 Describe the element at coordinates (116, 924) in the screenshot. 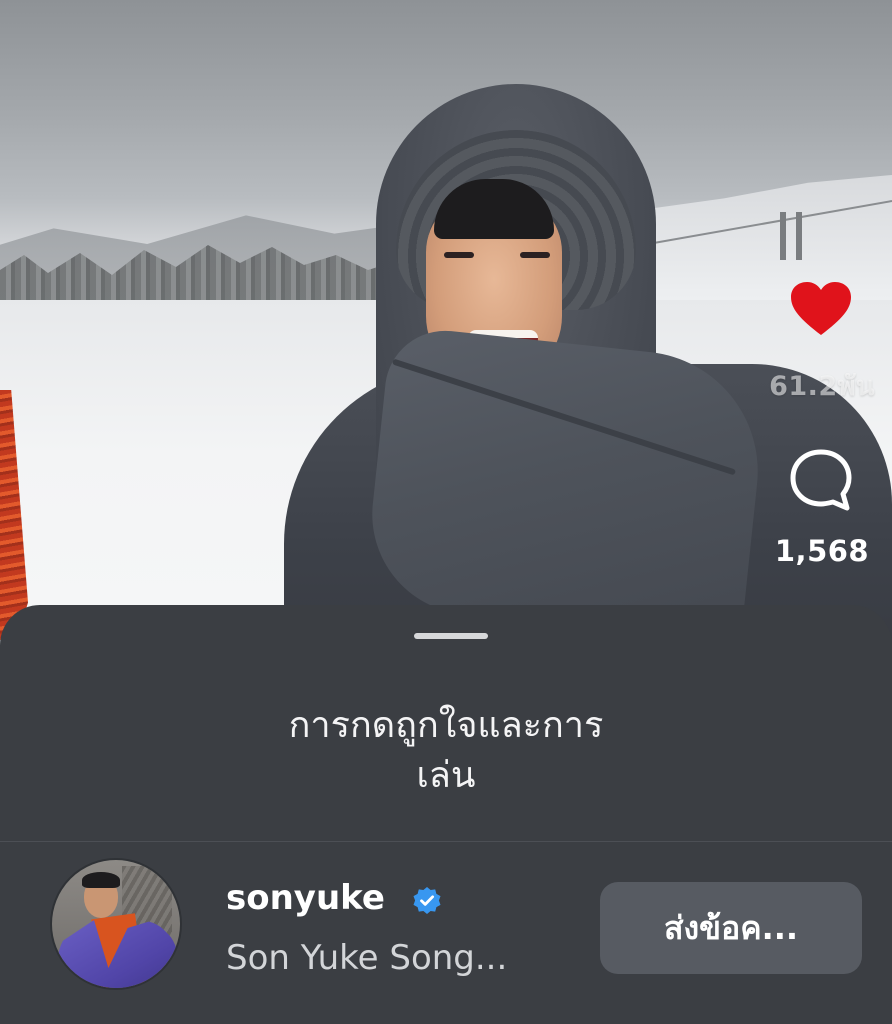

I see `avatar` at that location.